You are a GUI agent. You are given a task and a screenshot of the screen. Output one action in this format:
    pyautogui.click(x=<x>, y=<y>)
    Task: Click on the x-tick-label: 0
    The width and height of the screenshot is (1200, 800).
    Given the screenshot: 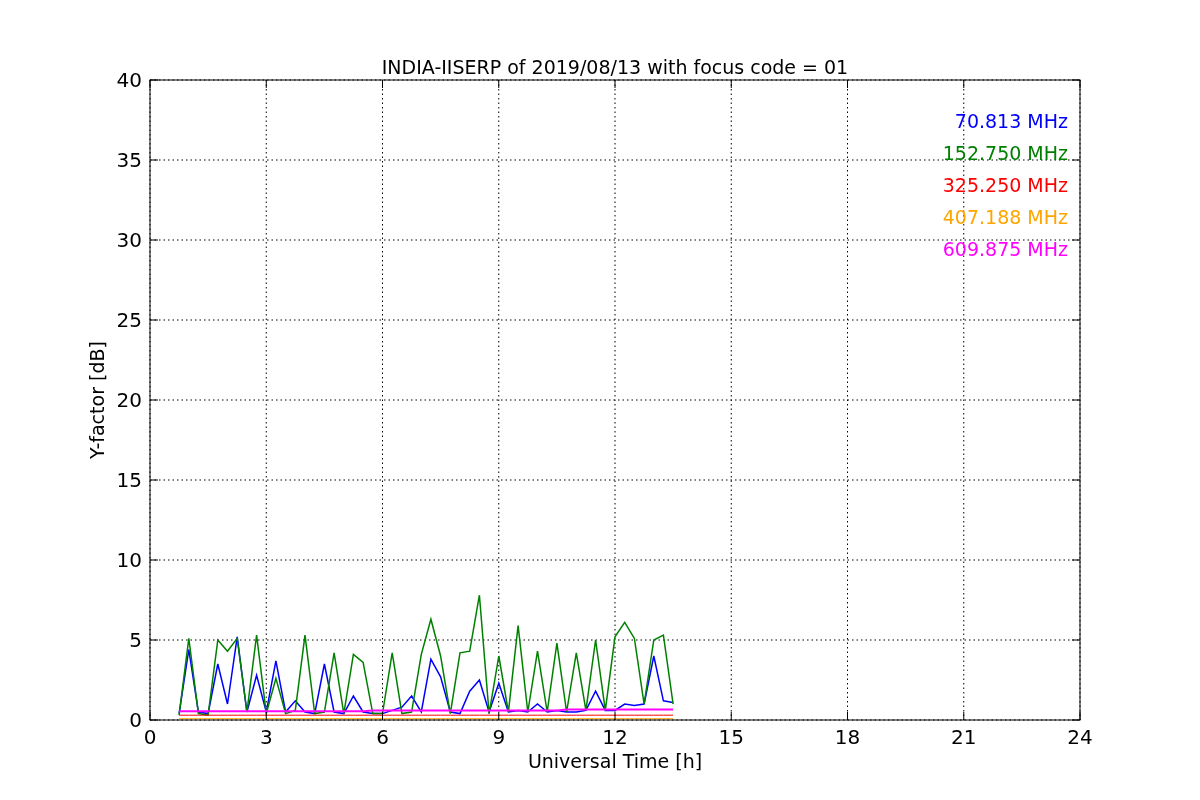 What is the action you would take?
    pyautogui.click(x=150, y=737)
    